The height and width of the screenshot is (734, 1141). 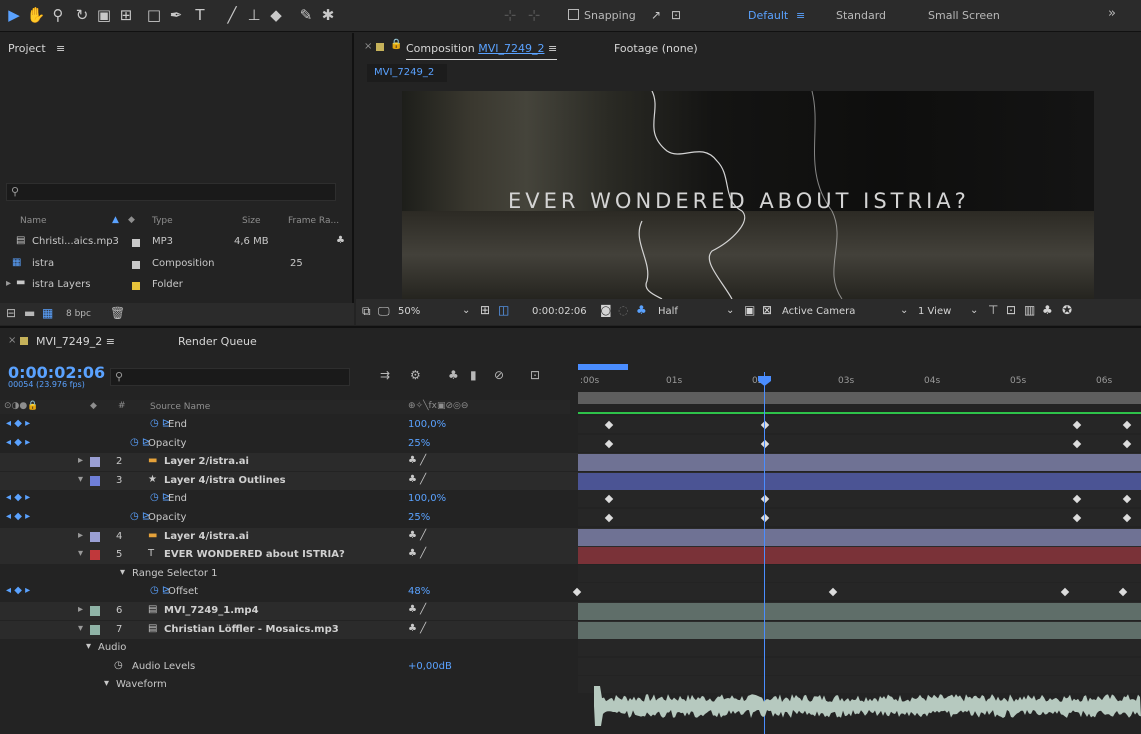 What do you see at coordinates (570, 592) in the screenshot?
I see `property-row: ◂ ◆ ▸ ◷ ⊵ Offset 48%` at bounding box center [570, 592].